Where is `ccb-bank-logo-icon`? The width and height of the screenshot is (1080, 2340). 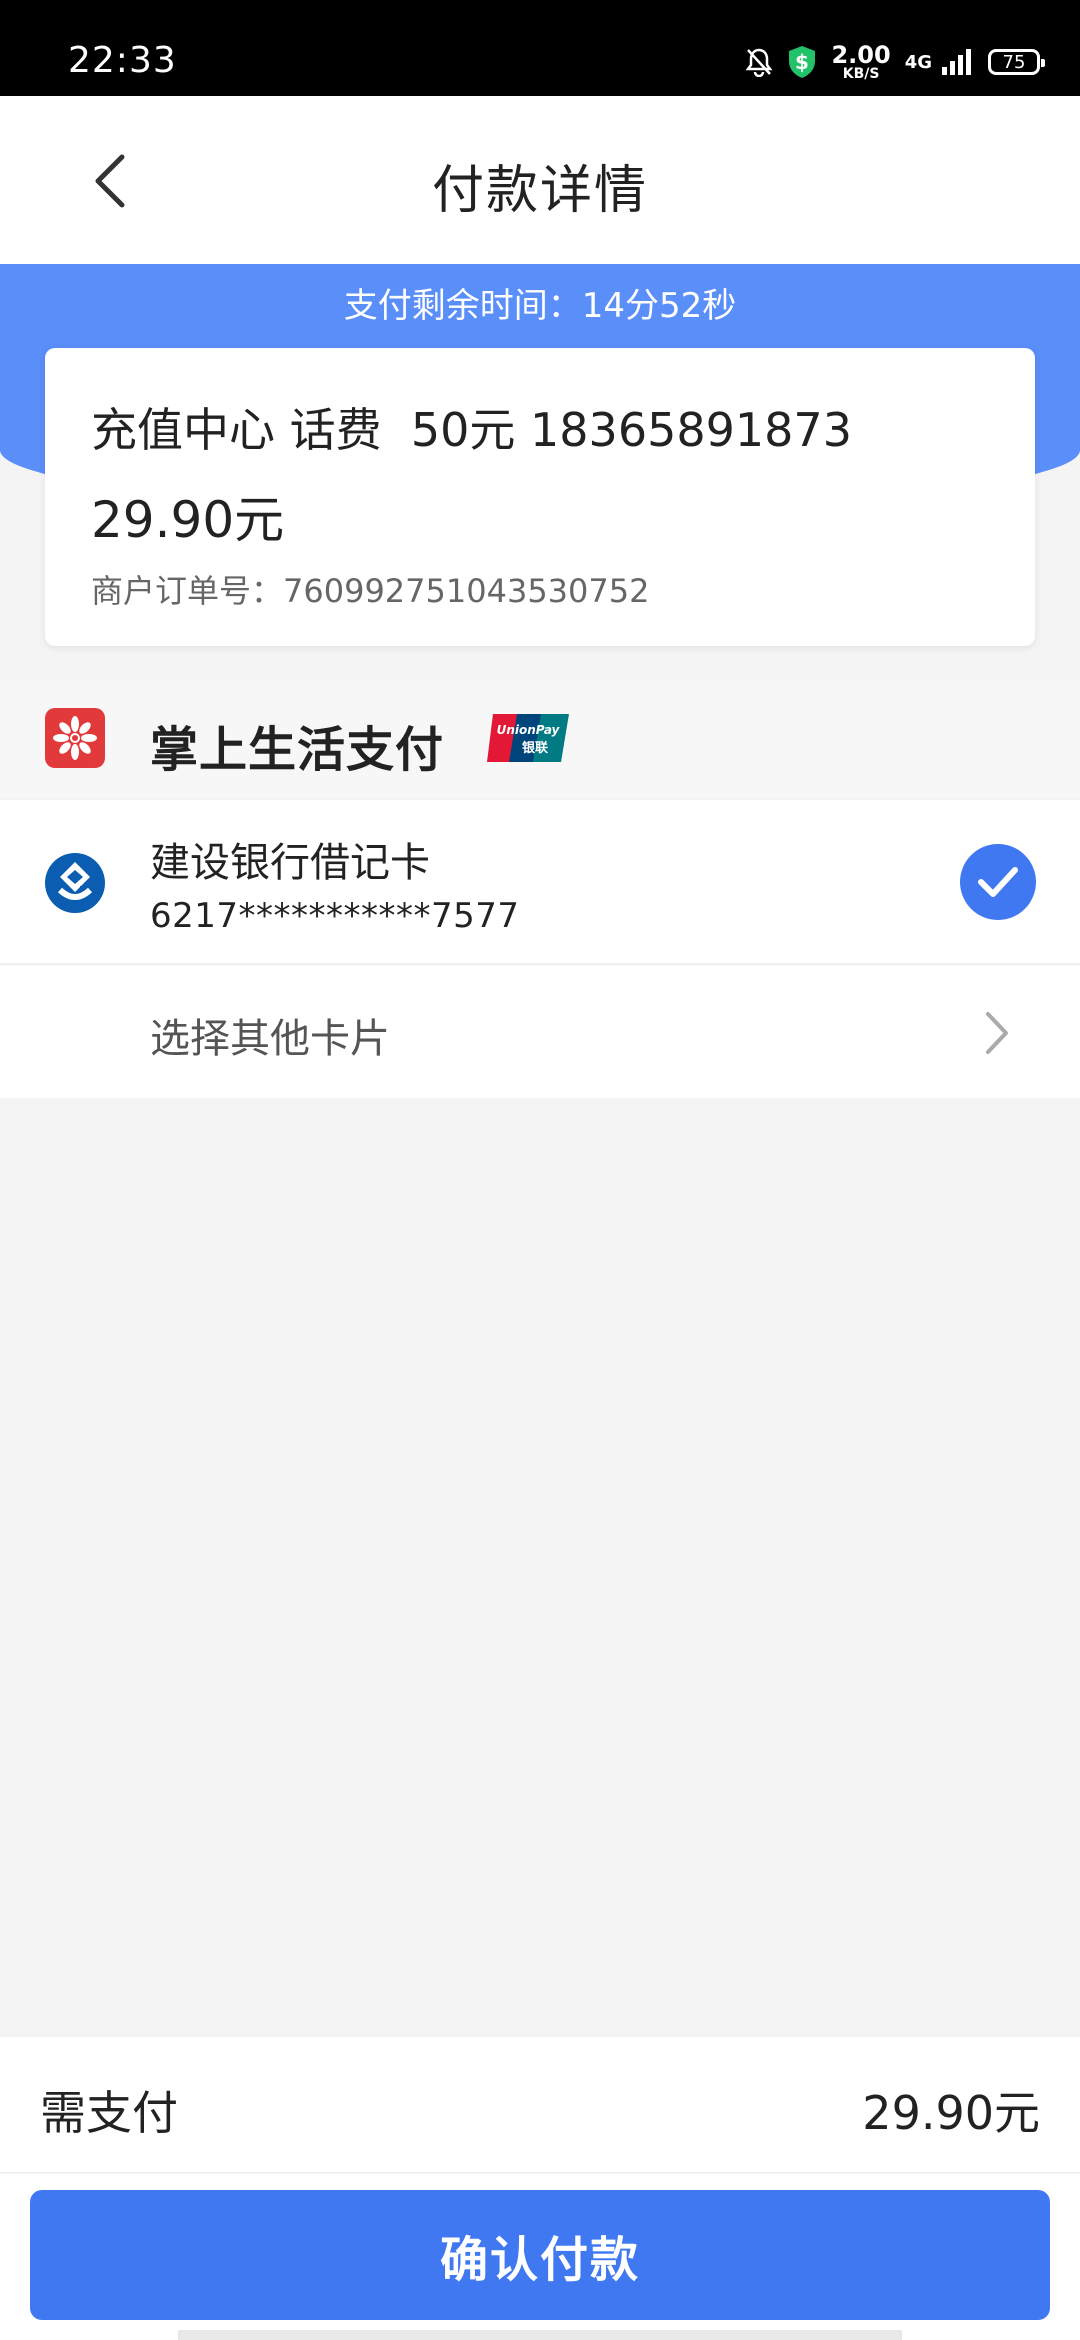
ccb-bank-logo-icon is located at coordinates (75, 883).